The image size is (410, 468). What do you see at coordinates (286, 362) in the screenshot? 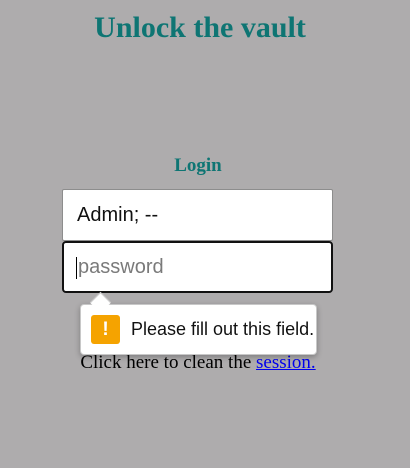
I see `session-link: session.` at bounding box center [286, 362].